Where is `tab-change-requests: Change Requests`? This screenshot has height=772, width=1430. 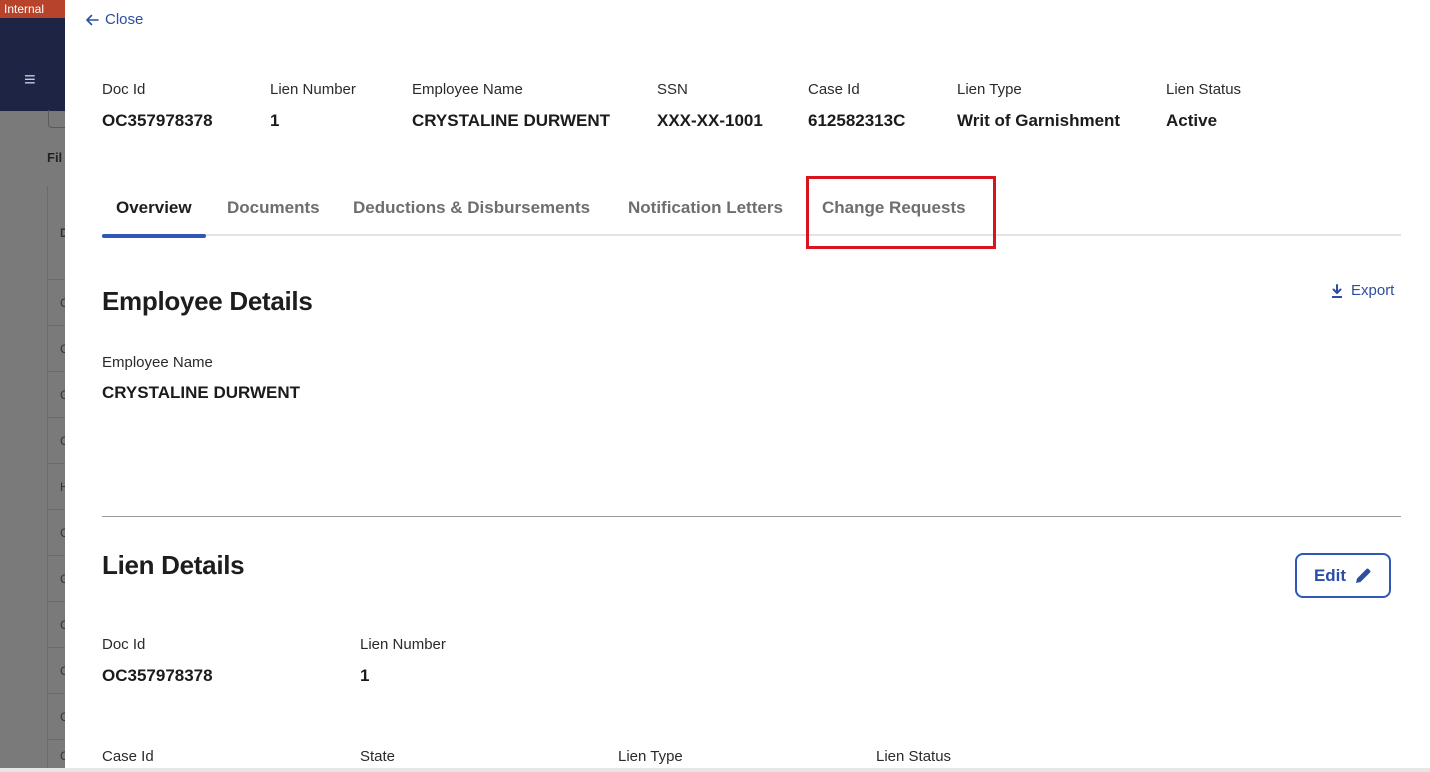 tab-change-requests: Change Requests is located at coordinates (894, 212).